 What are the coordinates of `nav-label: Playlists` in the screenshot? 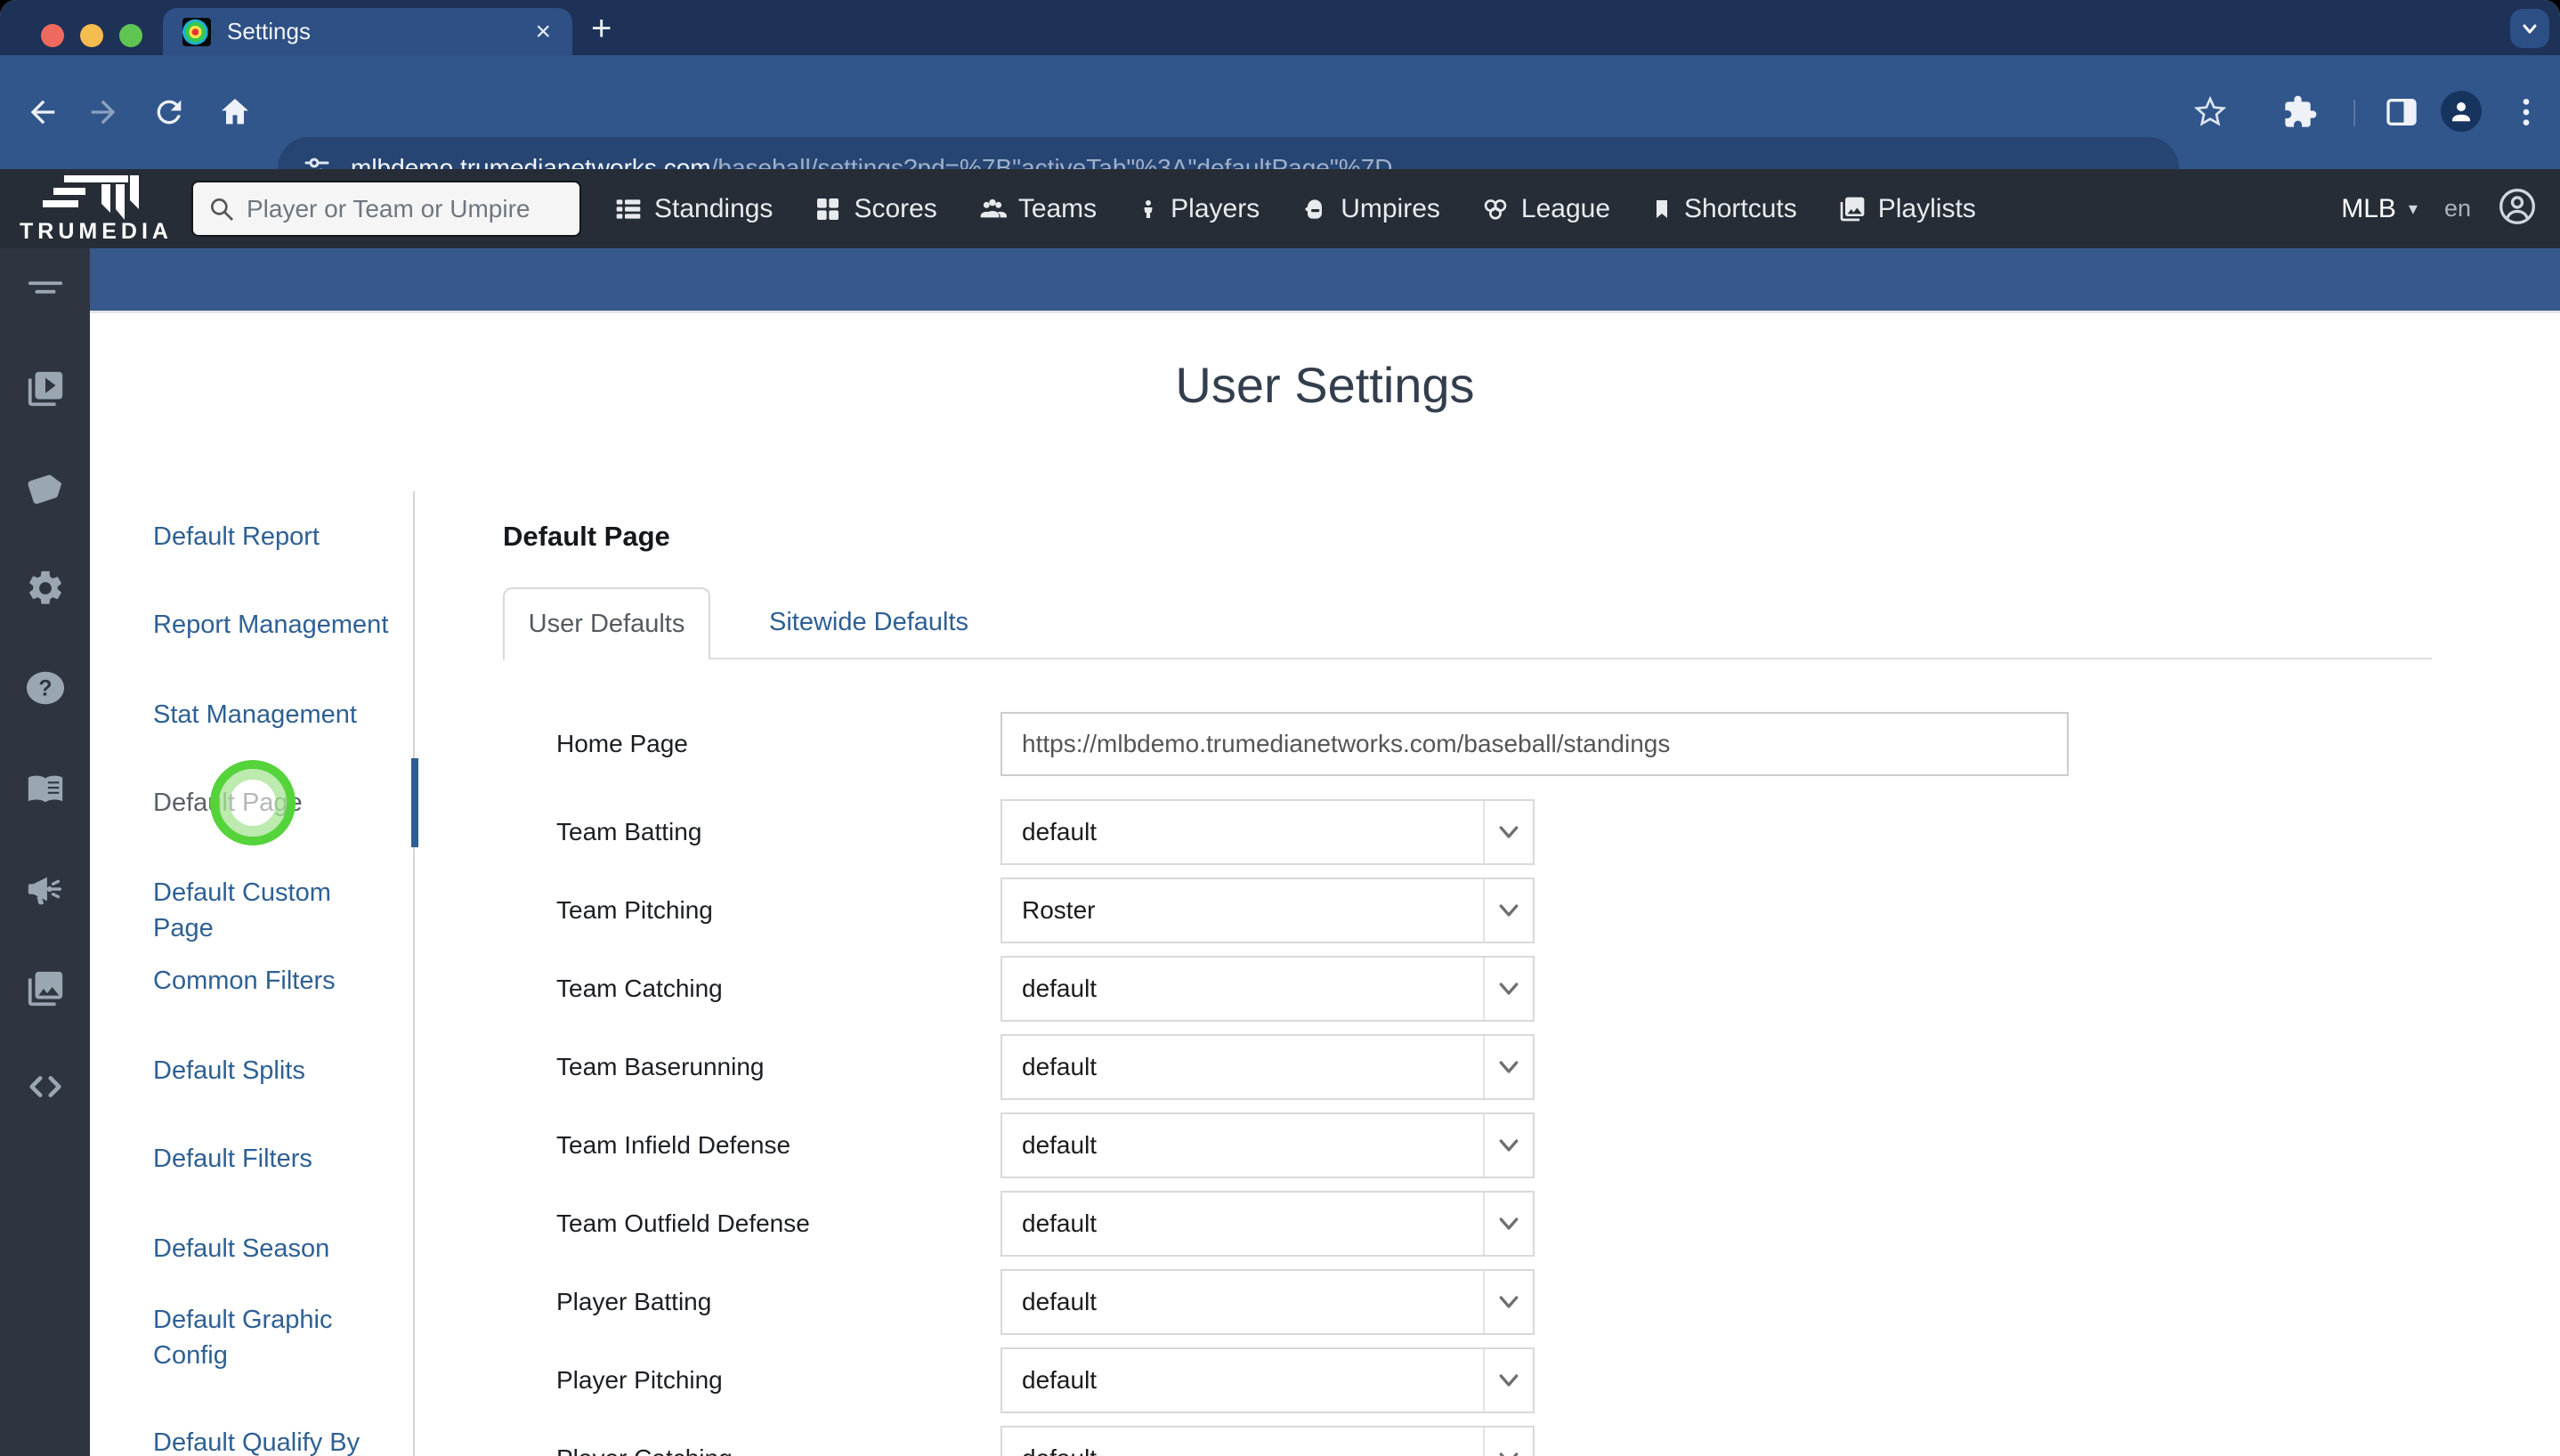 It's located at (1927, 208).